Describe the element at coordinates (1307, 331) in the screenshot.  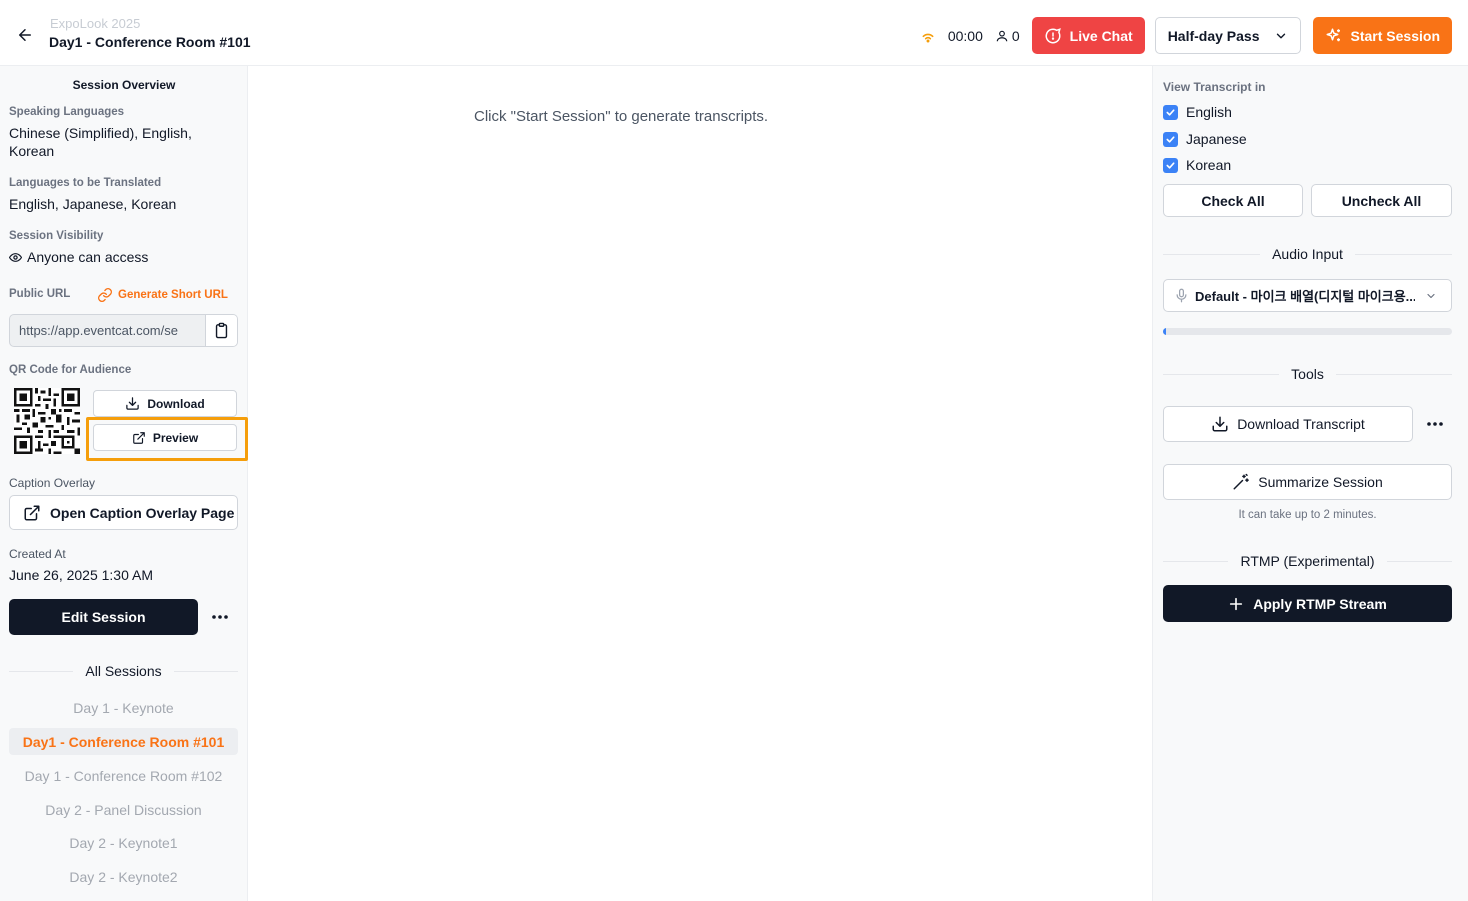
I see `audio-level-meter` at that location.